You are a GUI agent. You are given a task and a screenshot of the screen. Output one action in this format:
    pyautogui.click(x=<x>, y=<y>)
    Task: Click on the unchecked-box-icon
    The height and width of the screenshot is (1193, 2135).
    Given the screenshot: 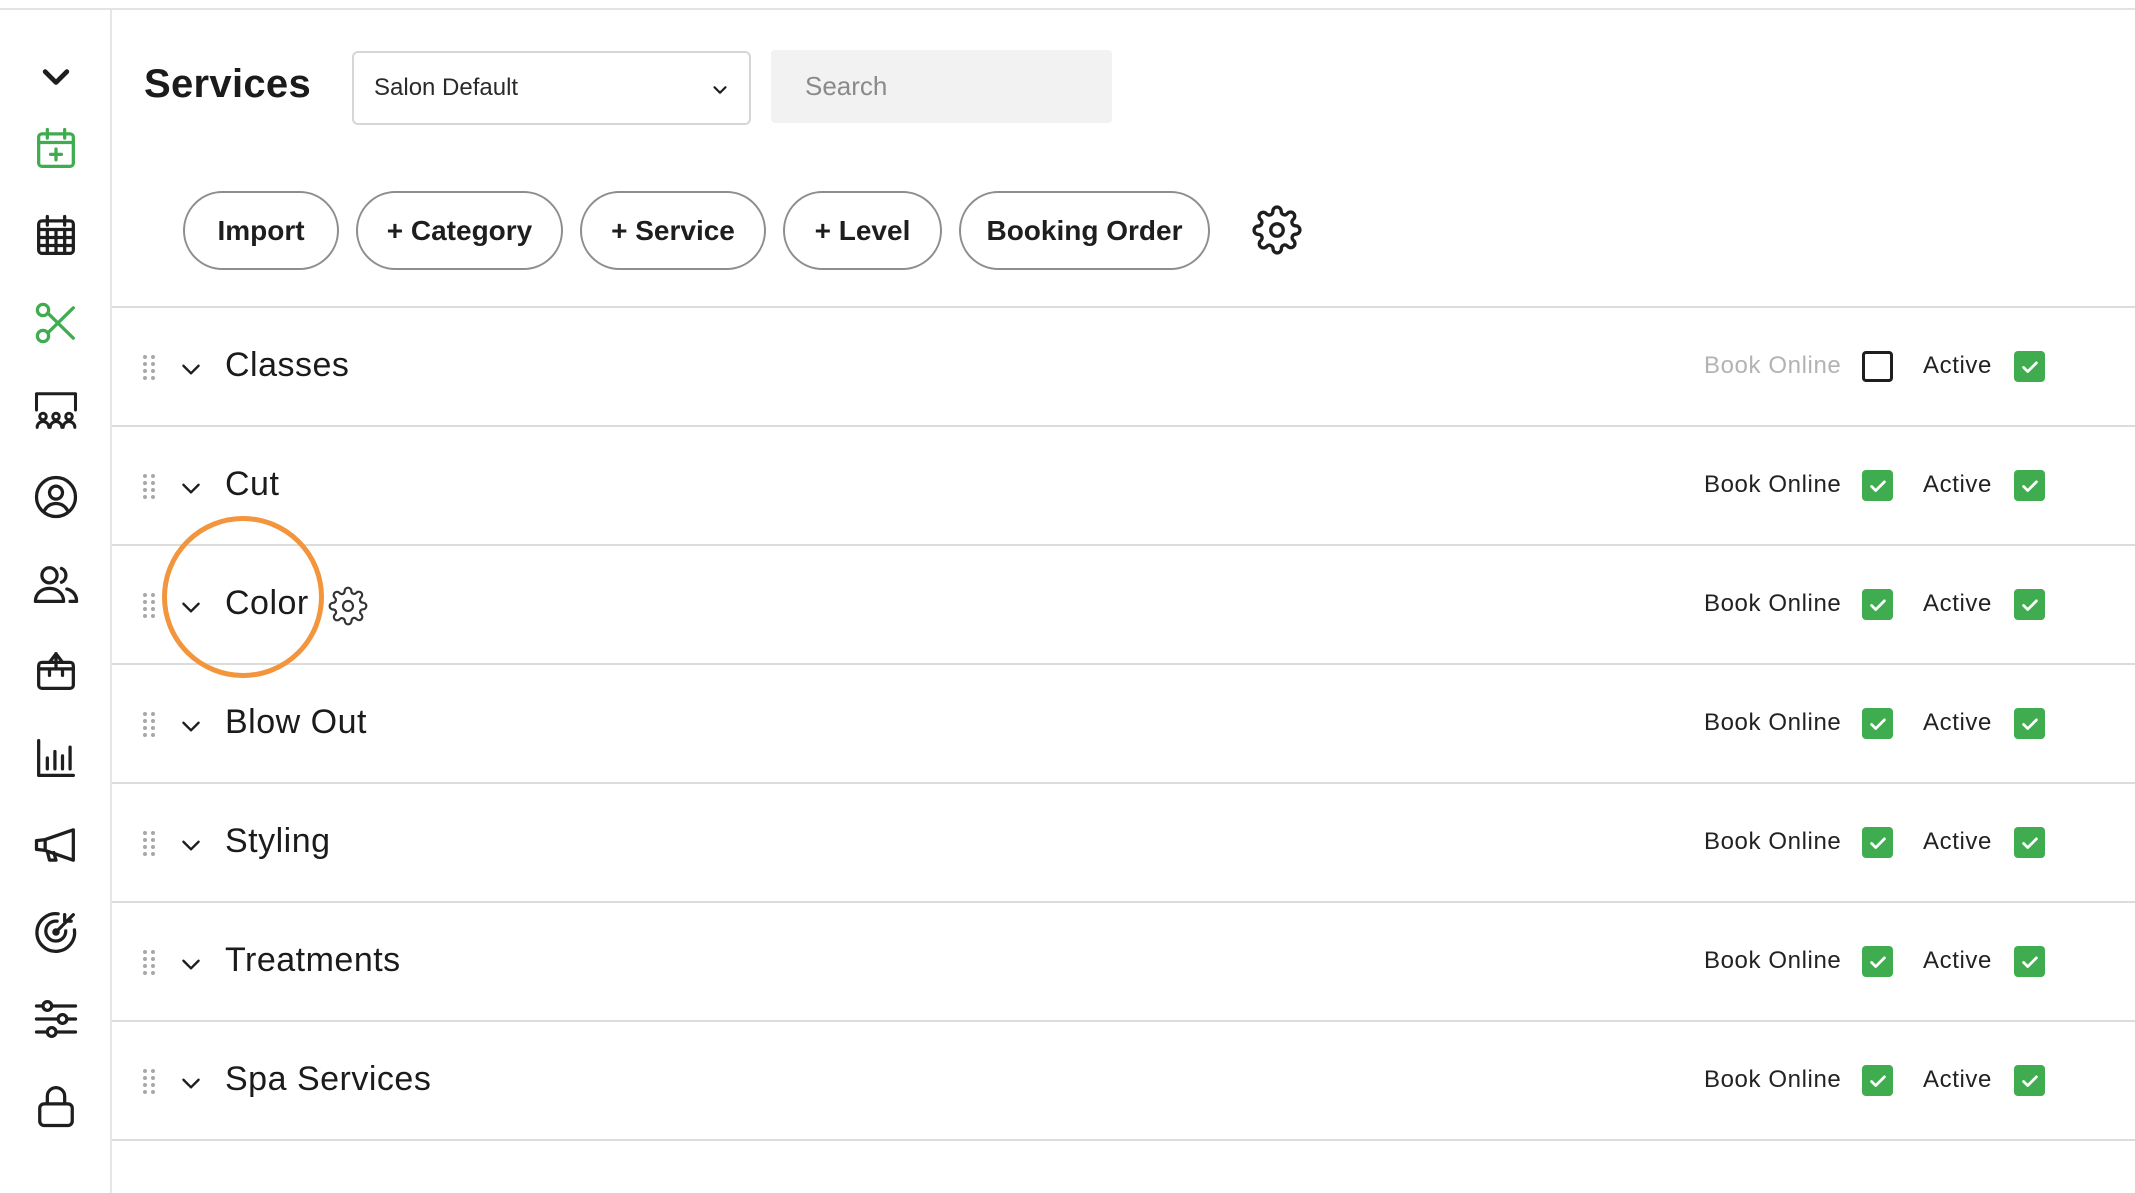 What is the action you would take?
    pyautogui.click(x=1877, y=366)
    